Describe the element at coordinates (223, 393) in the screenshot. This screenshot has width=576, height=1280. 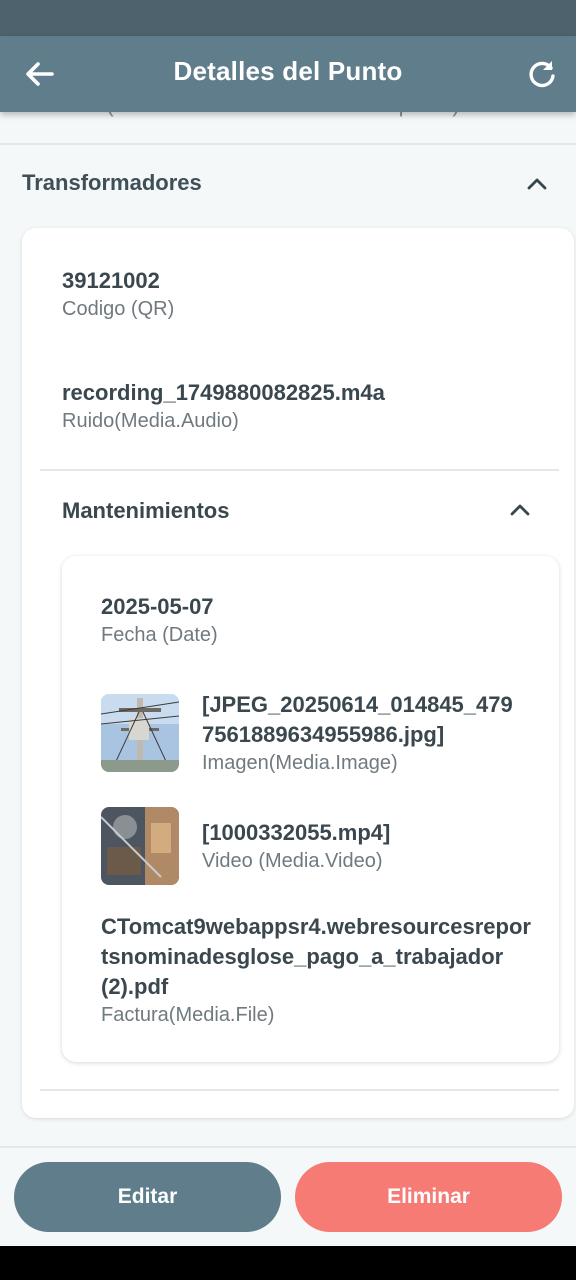
I see `field-value: recording_1749880082825.m4a` at that location.